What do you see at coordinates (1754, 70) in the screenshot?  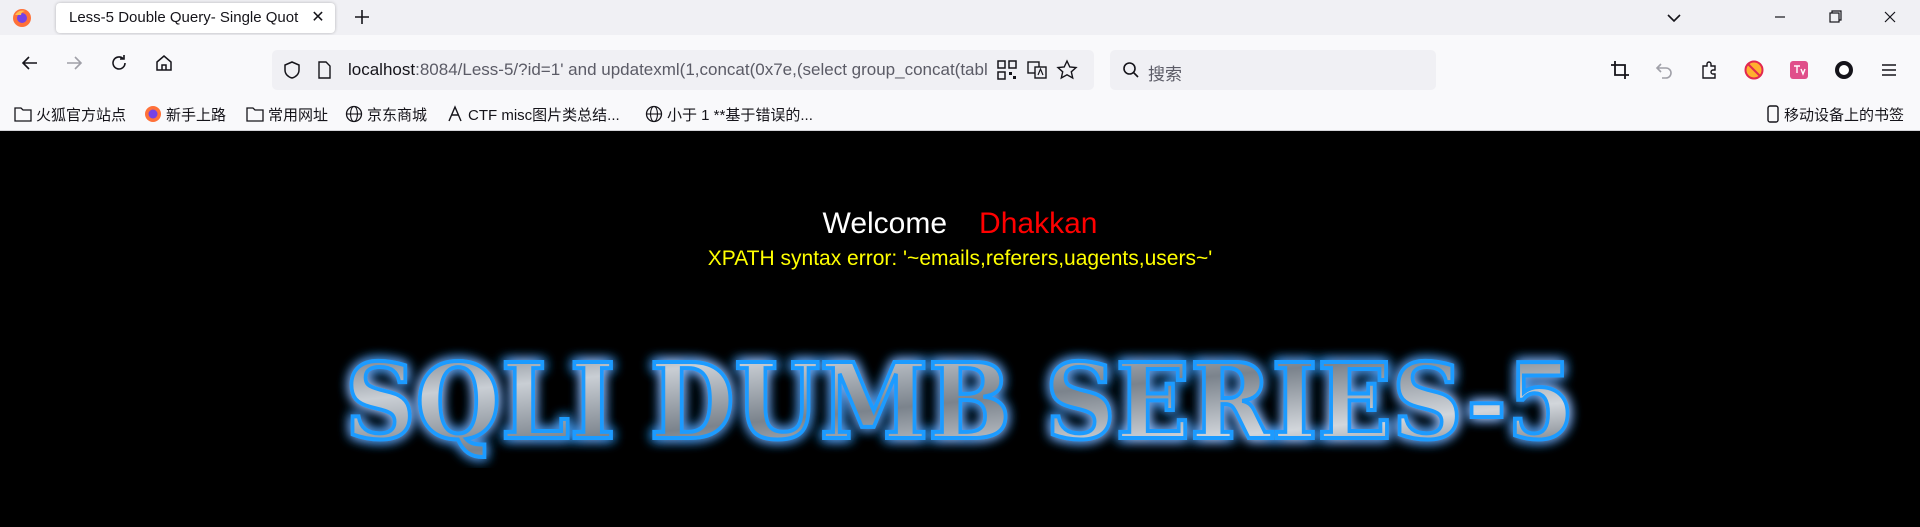 I see `blocked-extension-icon` at bounding box center [1754, 70].